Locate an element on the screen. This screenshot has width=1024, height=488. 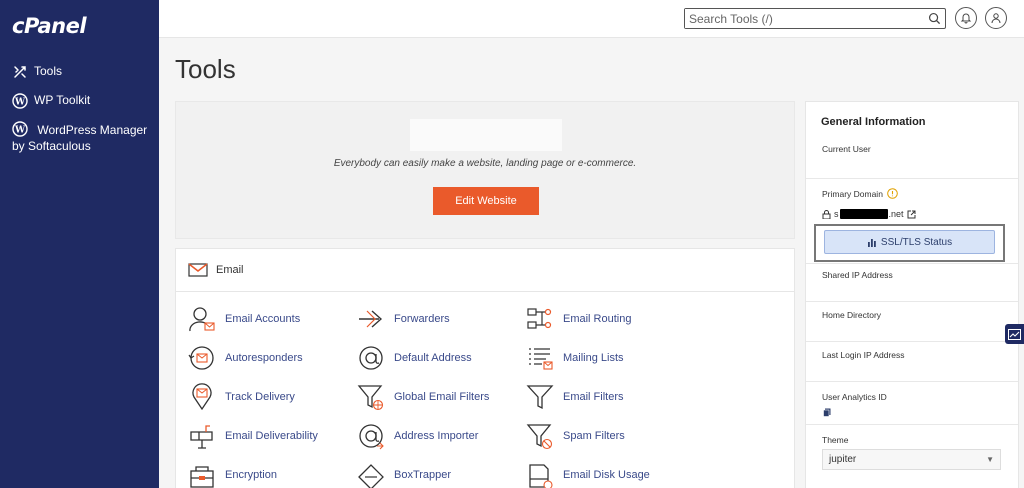
tool-forwarders: Forwarders is located at coordinates (403, 319).